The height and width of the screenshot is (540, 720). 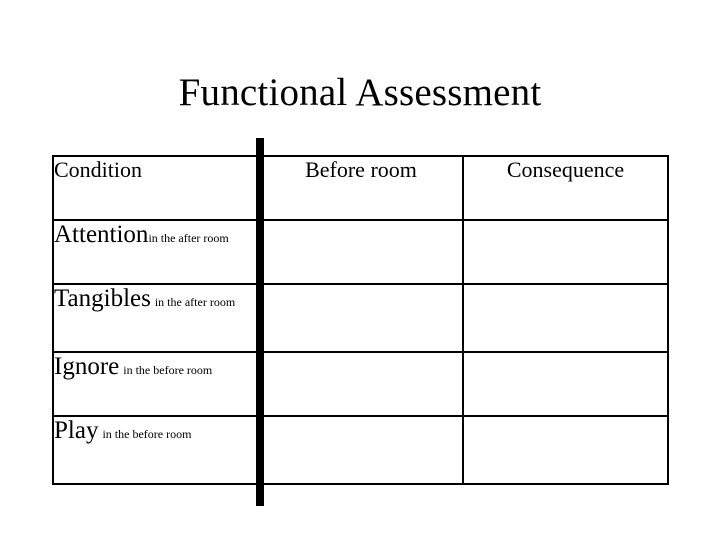 I want to click on table-row: Tangibles in the after room, so click(x=360, y=318).